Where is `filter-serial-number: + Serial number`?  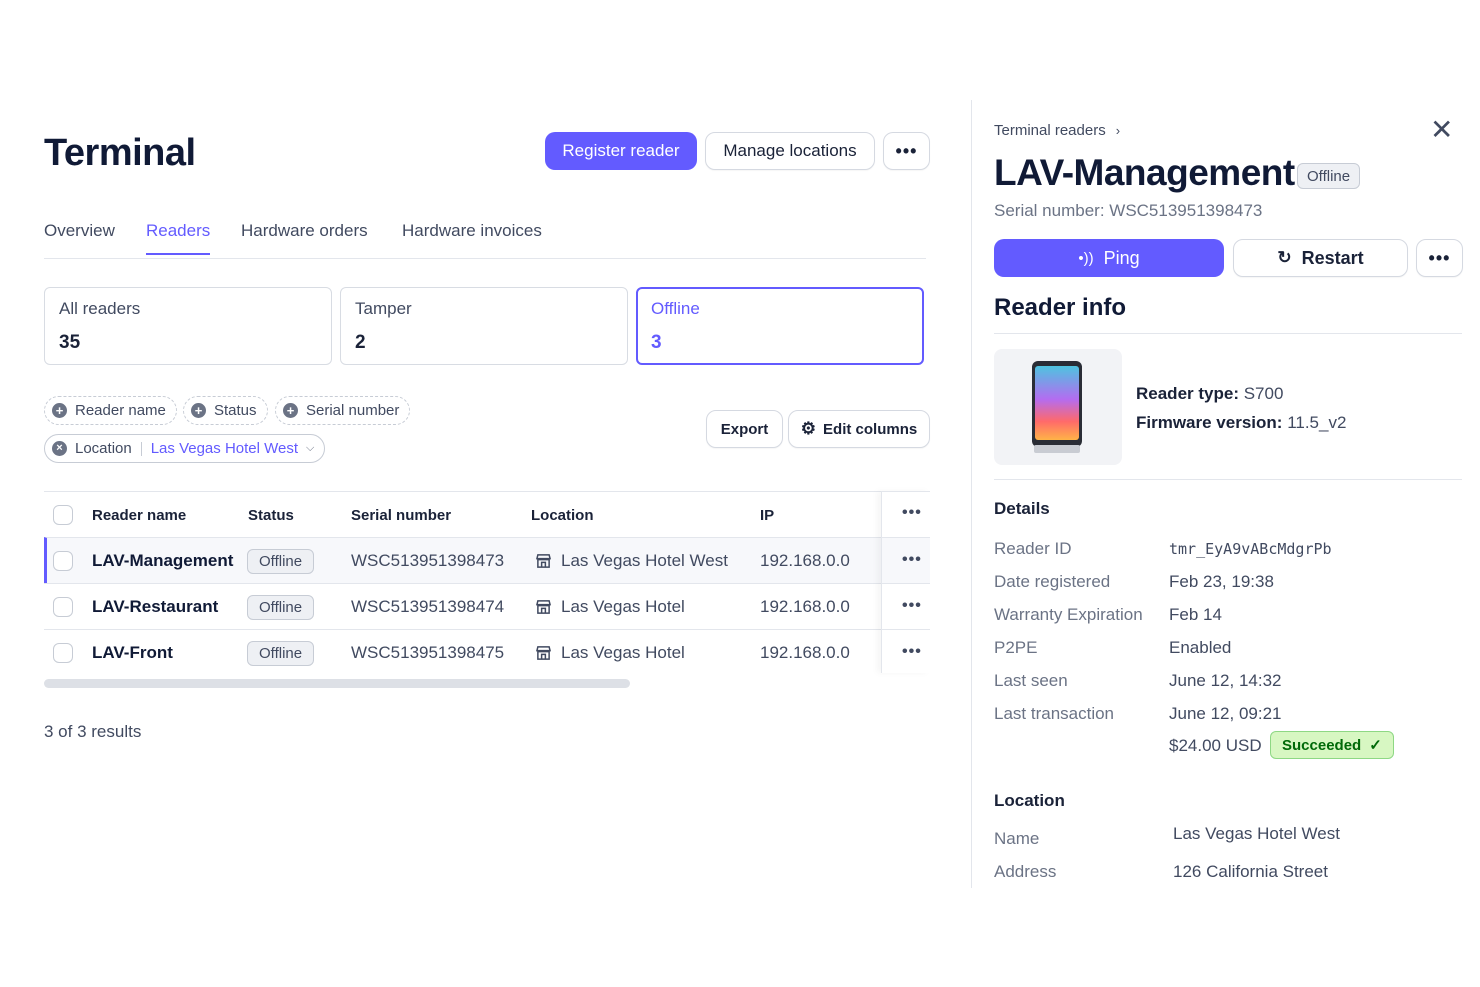
filter-serial-number: + Serial number is located at coordinates (343, 410).